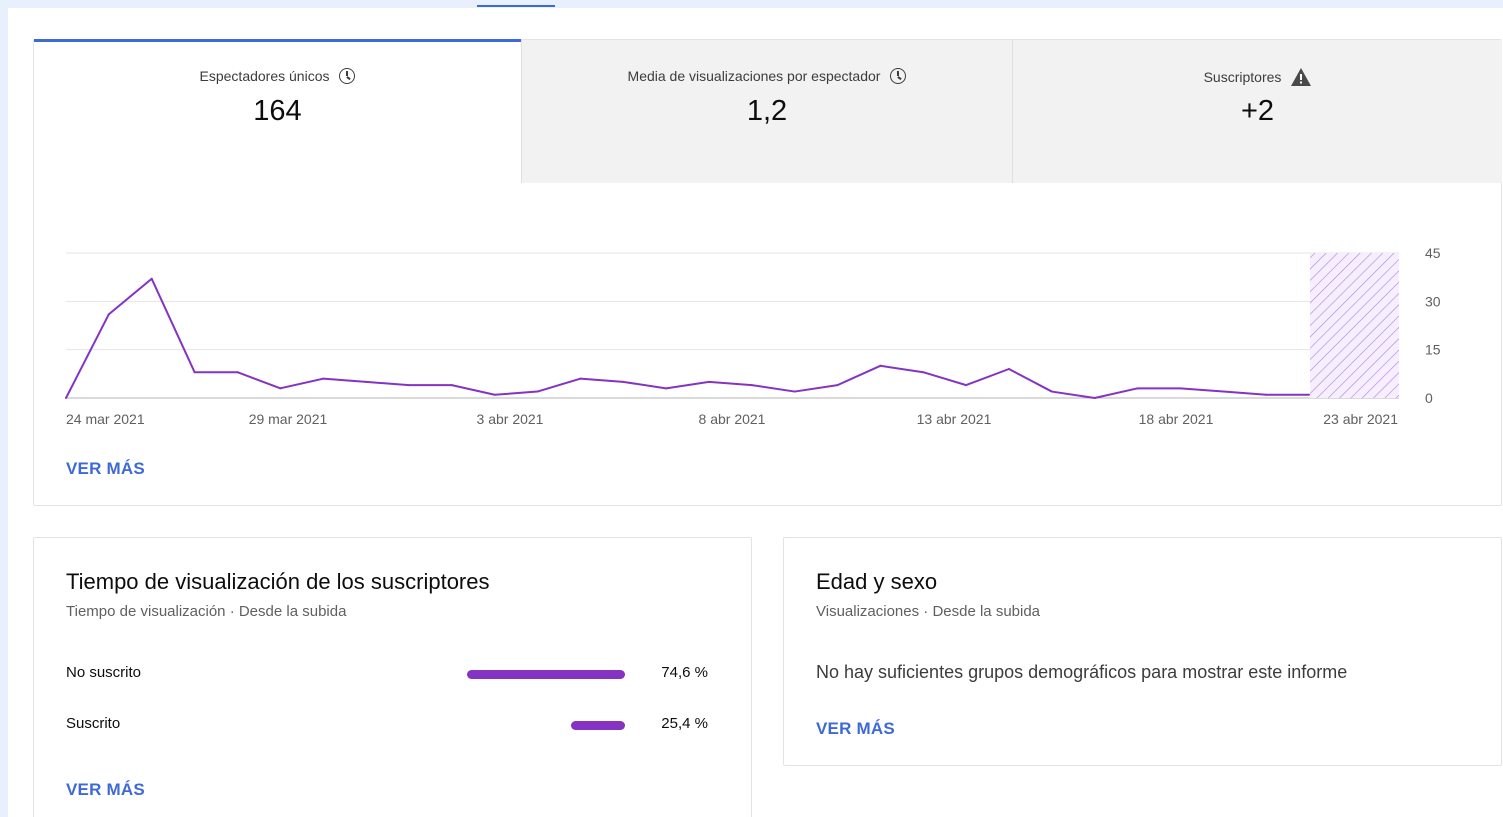  I want to click on top-tab-indicator, so click(516, 6).